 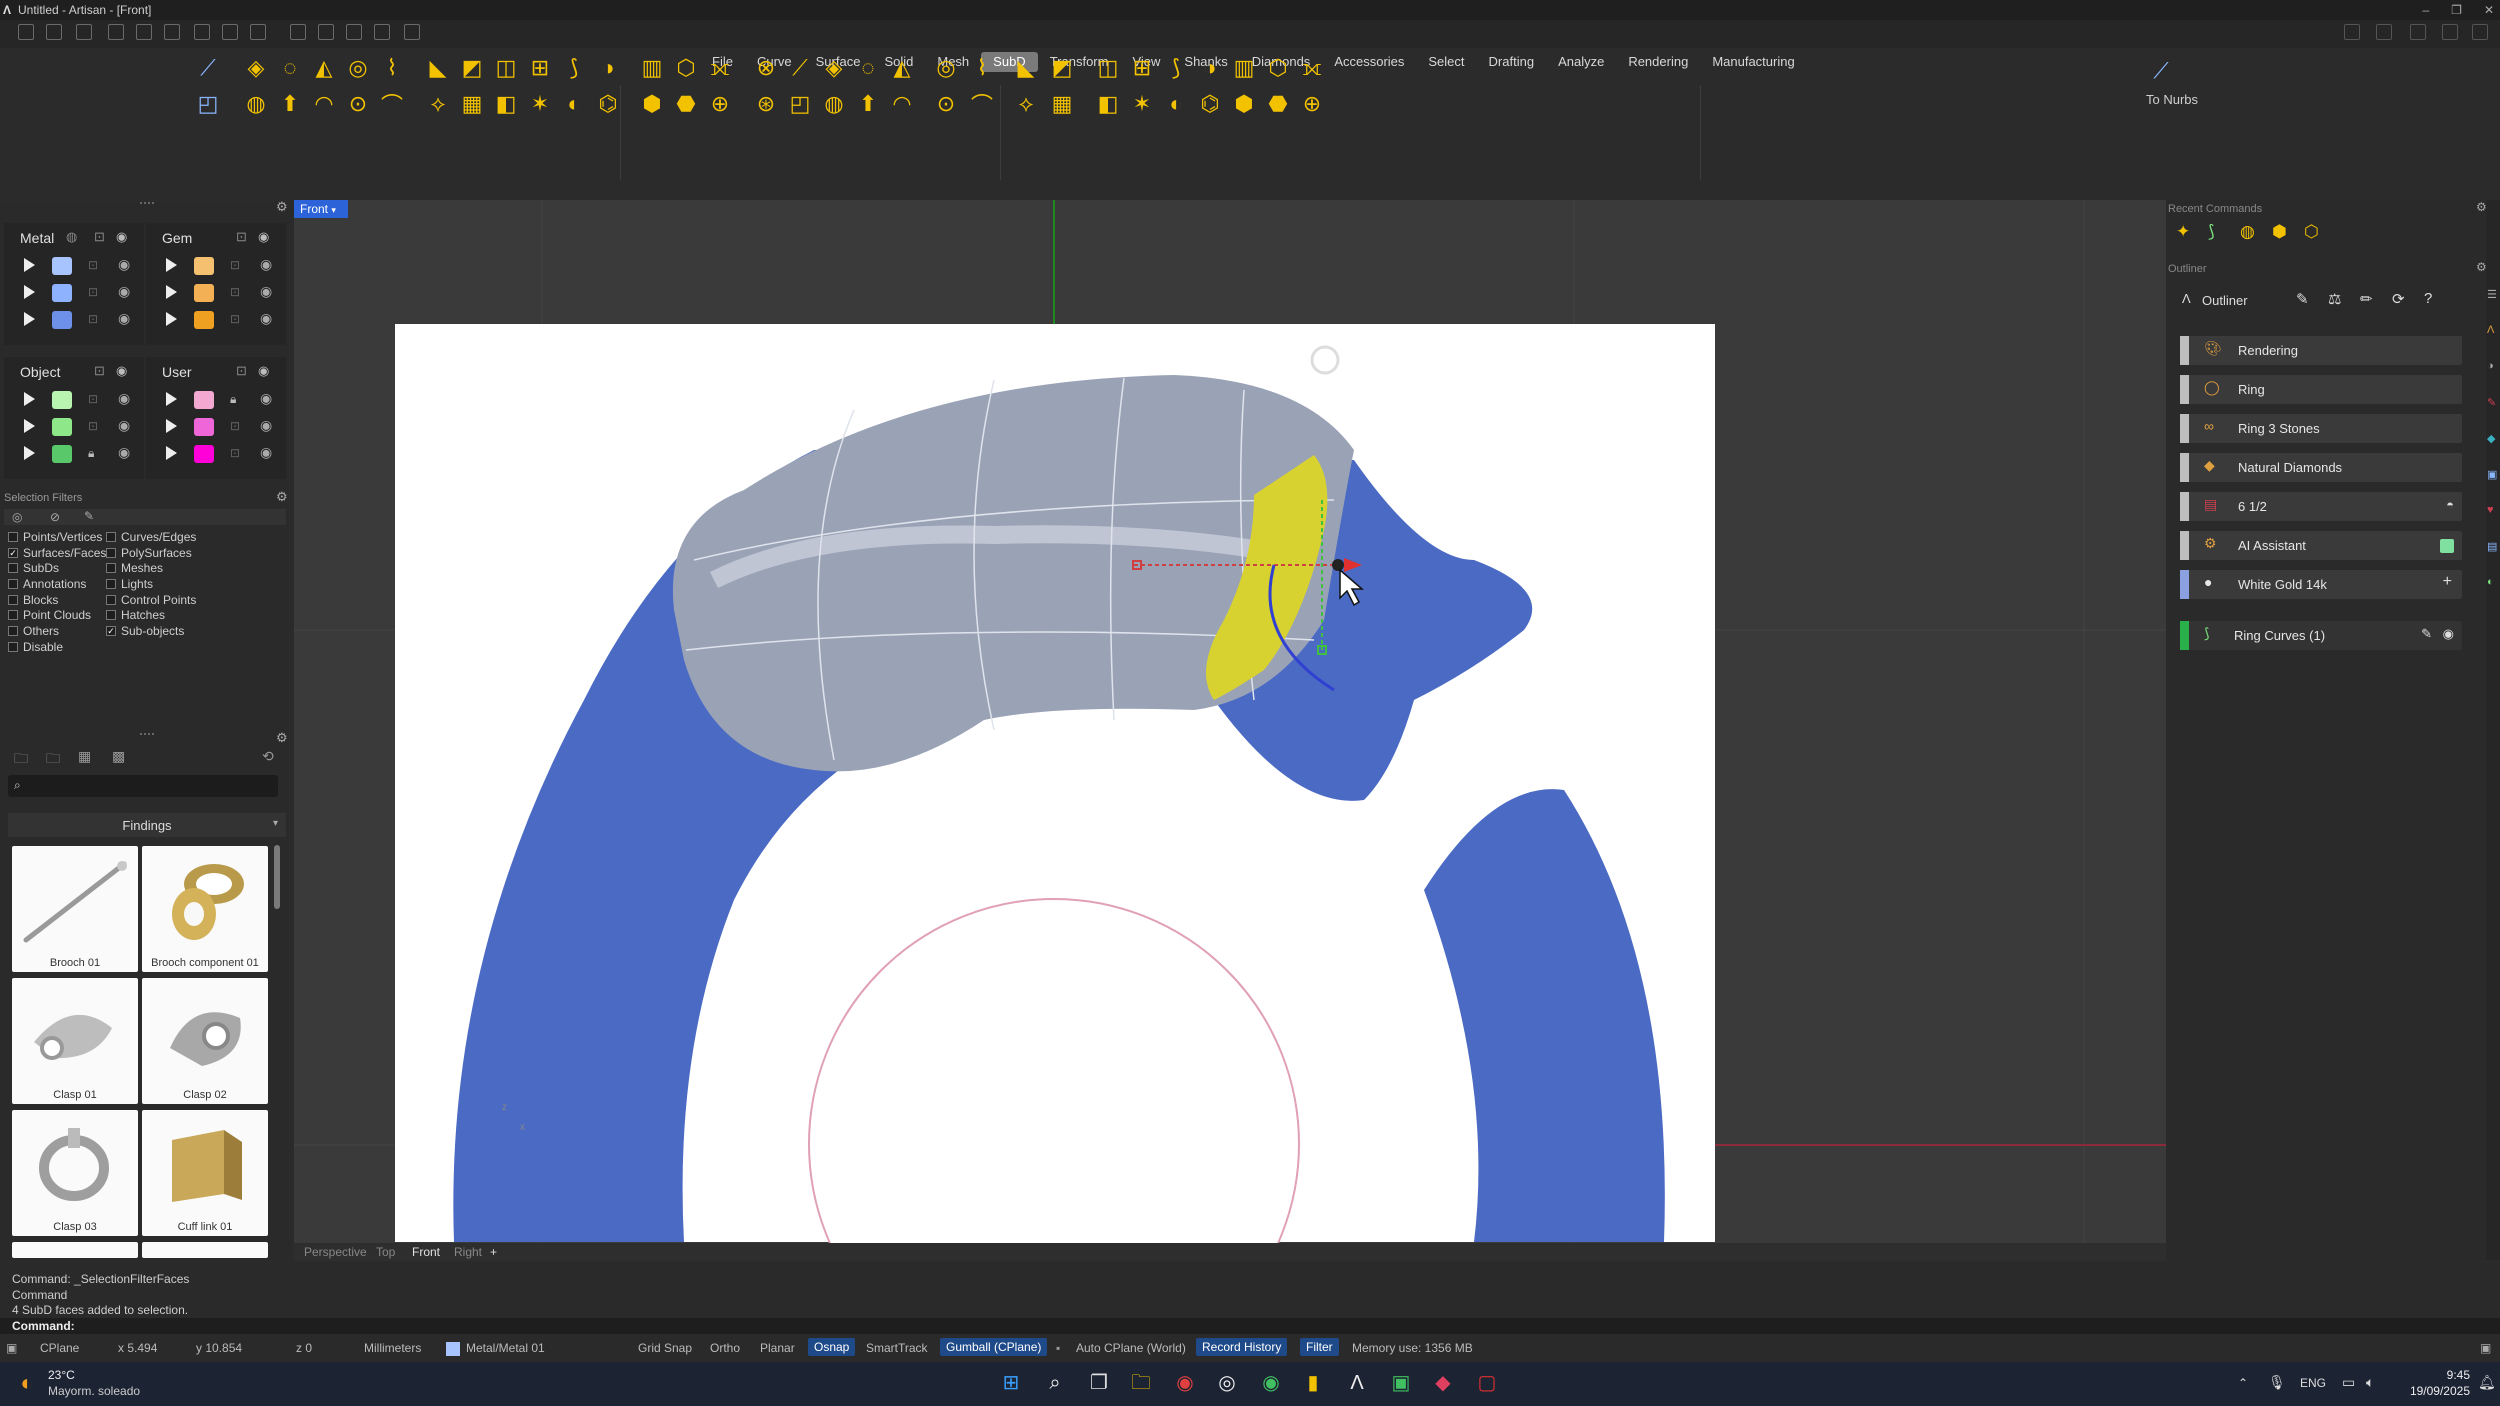 I want to click on maximize-icon: ❐, so click(x=2456, y=11).